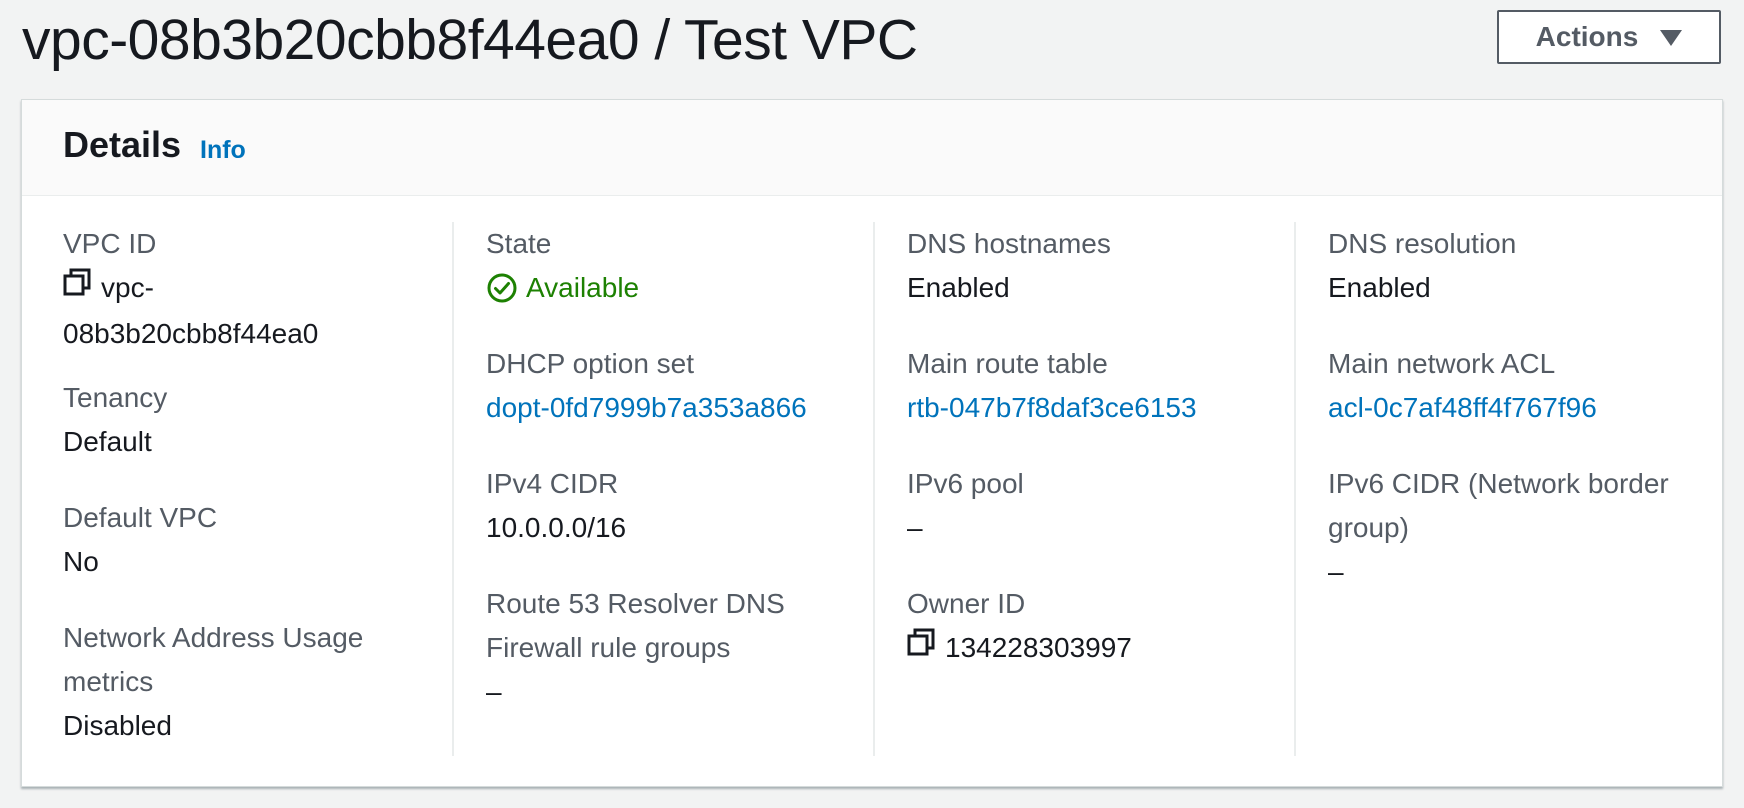 The image size is (1744, 808). Describe the element at coordinates (1521, 506) in the screenshot. I see `ipv6-cidr-label: IPv6 CIDR (Network border group)` at that location.